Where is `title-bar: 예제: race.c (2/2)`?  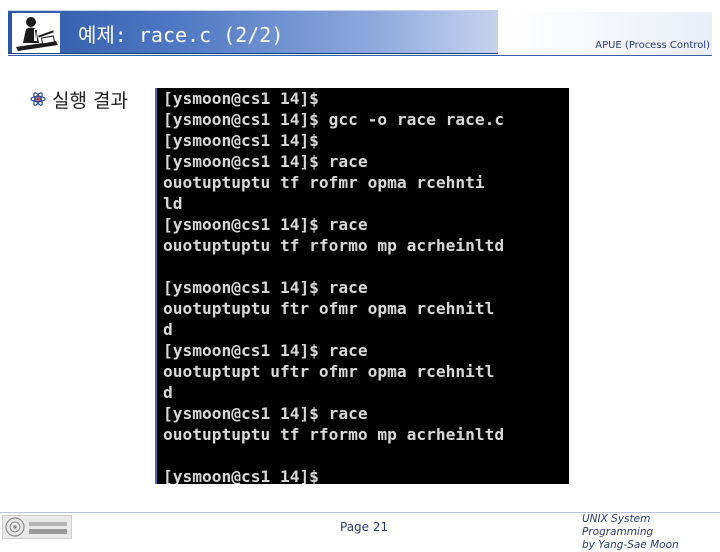
title-bar: 예제: race.c (2/2) is located at coordinates (253, 32).